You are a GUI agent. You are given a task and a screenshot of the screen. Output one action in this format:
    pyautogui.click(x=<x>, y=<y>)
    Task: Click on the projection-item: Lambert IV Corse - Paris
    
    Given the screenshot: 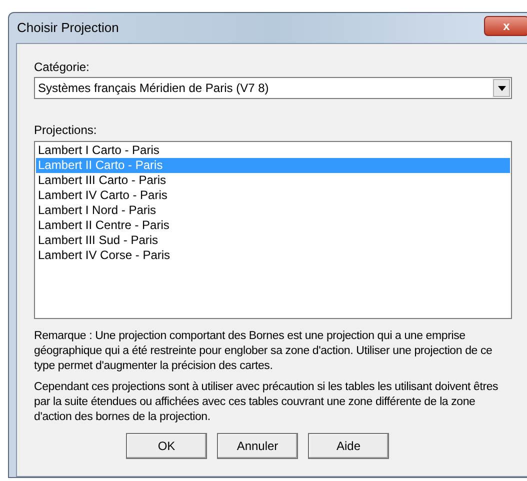 What is the action you would take?
    pyautogui.click(x=273, y=255)
    